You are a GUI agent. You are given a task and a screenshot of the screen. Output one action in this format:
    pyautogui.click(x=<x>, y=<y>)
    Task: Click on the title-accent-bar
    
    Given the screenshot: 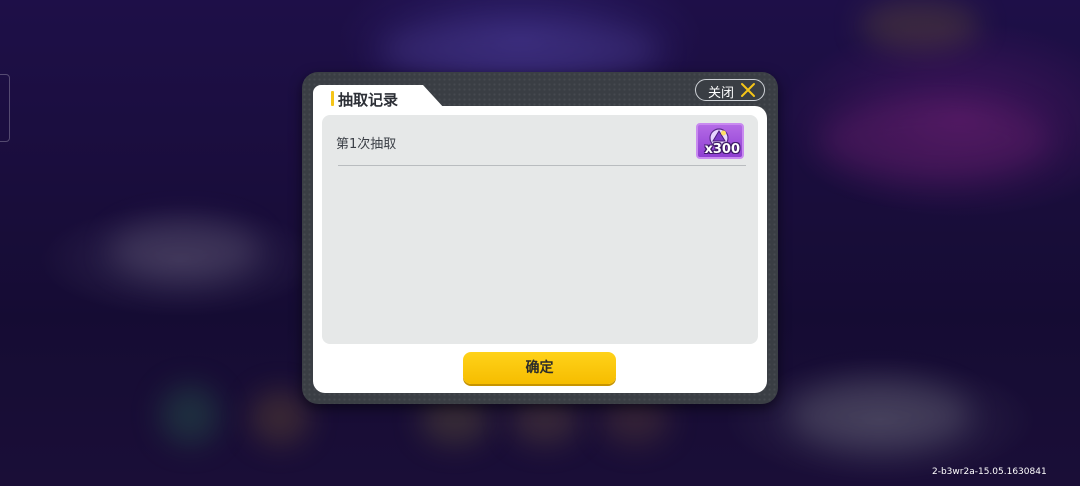 What is the action you would take?
    pyautogui.click(x=332, y=98)
    